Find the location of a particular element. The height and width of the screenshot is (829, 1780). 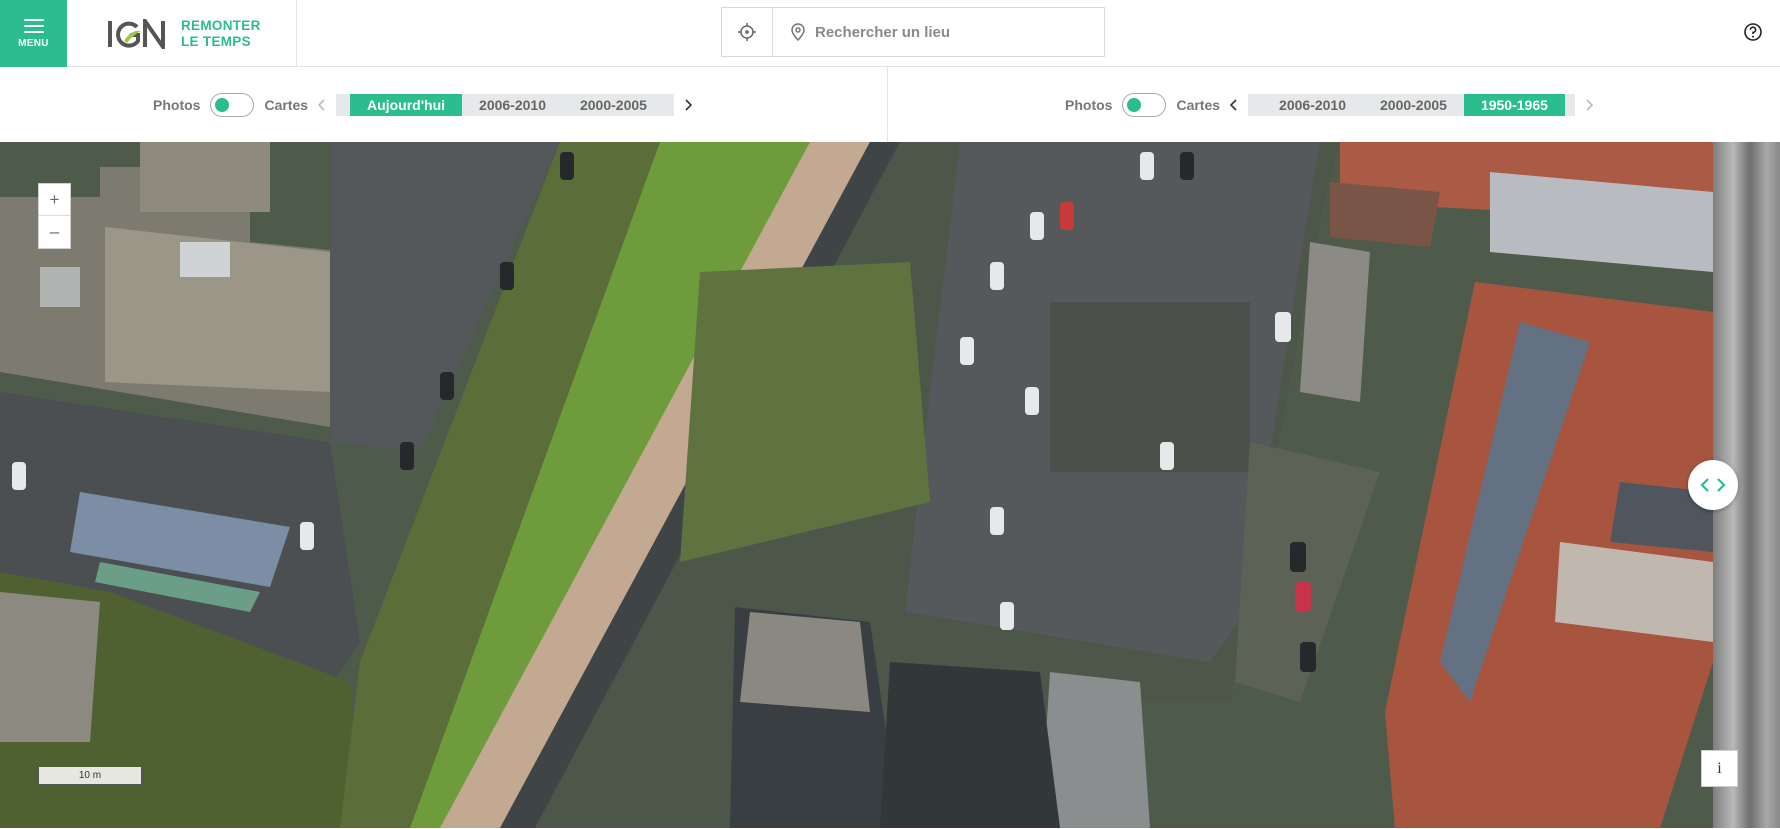

crosshair-icon is located at coordinates (747, 32).